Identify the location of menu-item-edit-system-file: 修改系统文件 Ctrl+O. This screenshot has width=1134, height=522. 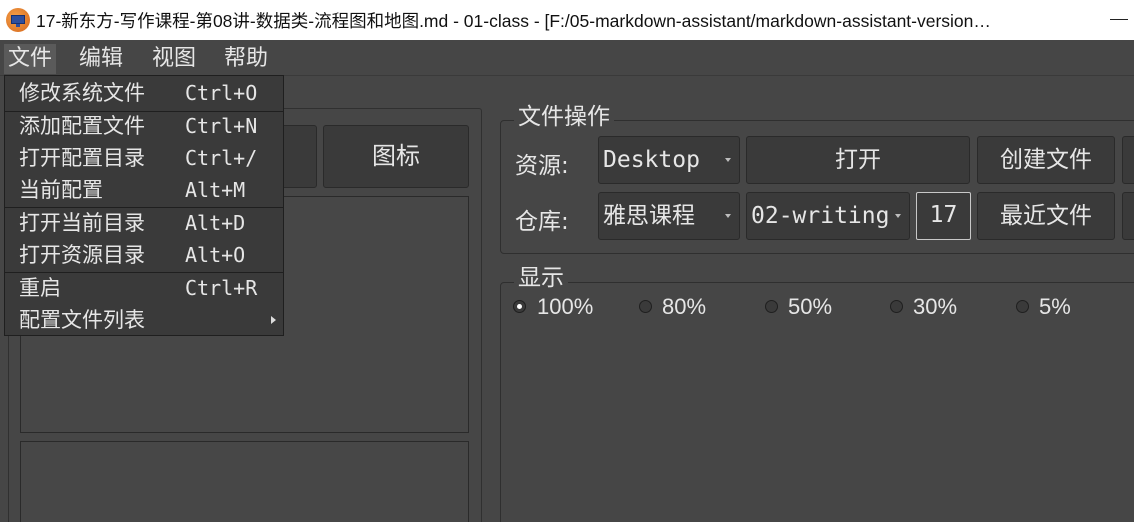
(144, 93).